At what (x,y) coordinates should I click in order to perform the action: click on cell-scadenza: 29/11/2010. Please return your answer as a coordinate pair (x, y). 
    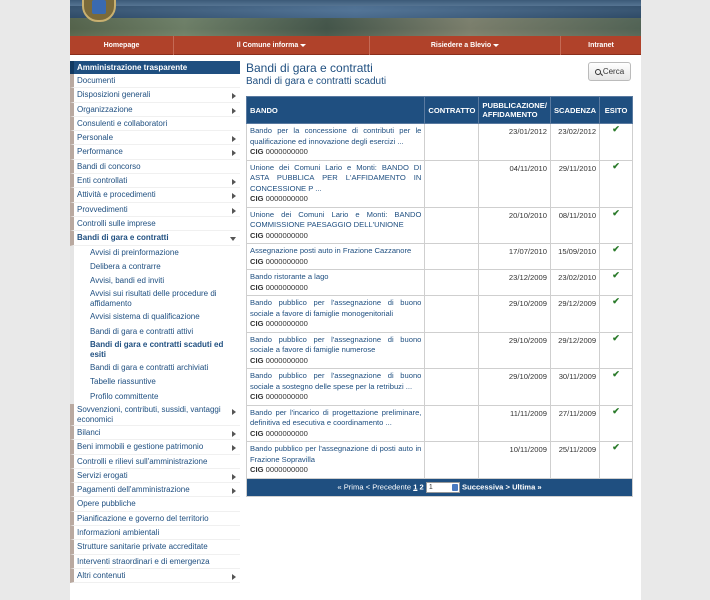
    Looking at the image, I should click on (575, 183).